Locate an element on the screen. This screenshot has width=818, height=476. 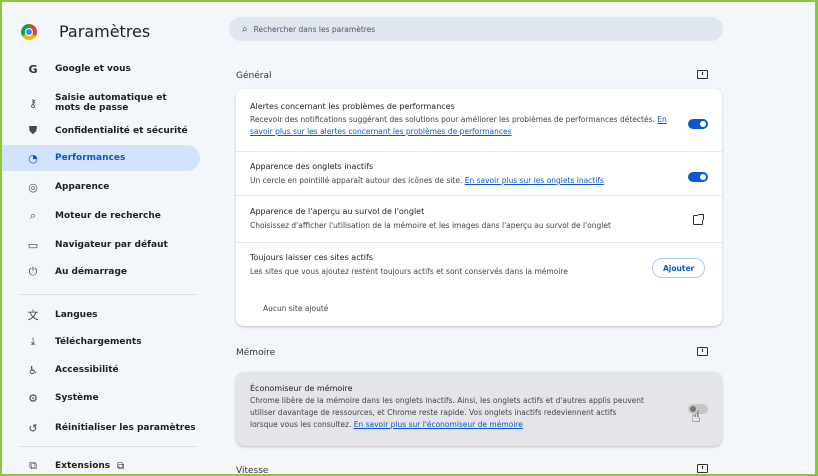
hand-cursor-icon: ☝ is located at coordinates (696, 416).